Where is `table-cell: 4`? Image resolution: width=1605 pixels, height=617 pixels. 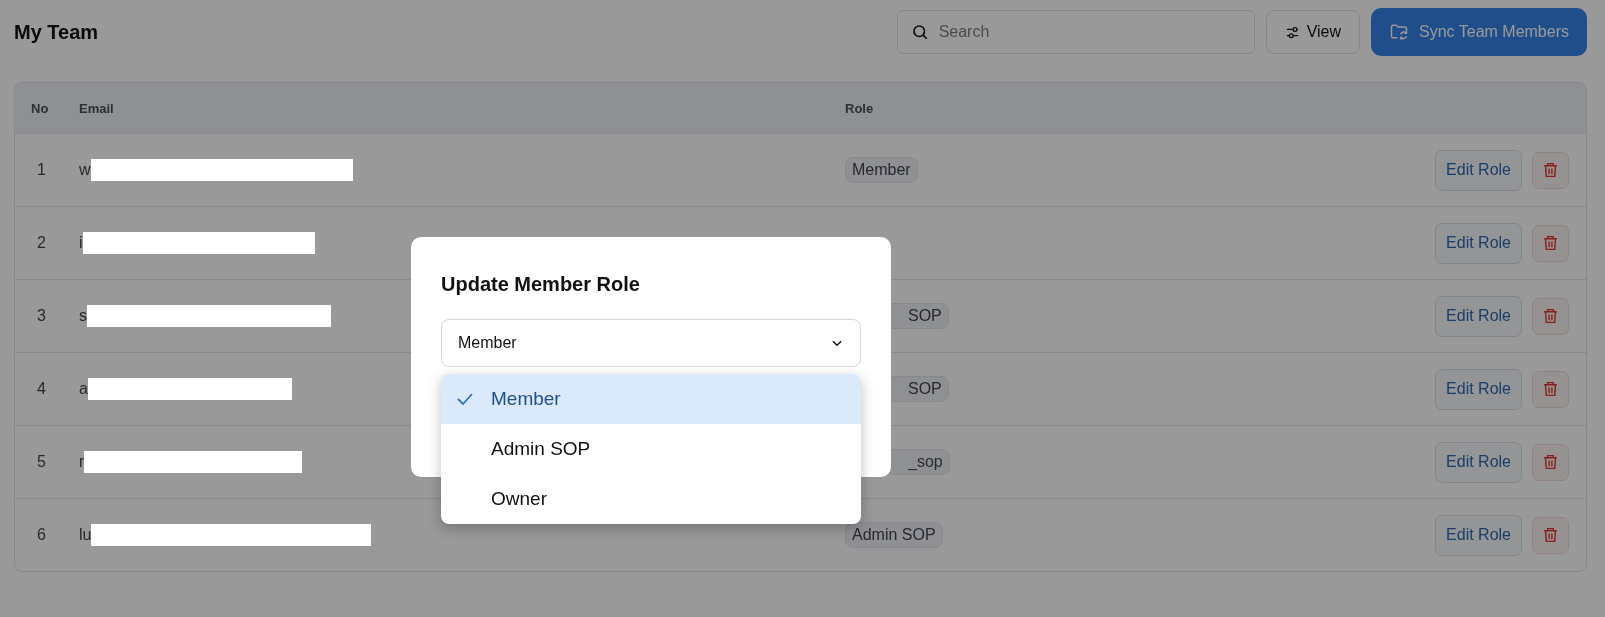 table-cell: 4 is located at coordinates (41, 388).